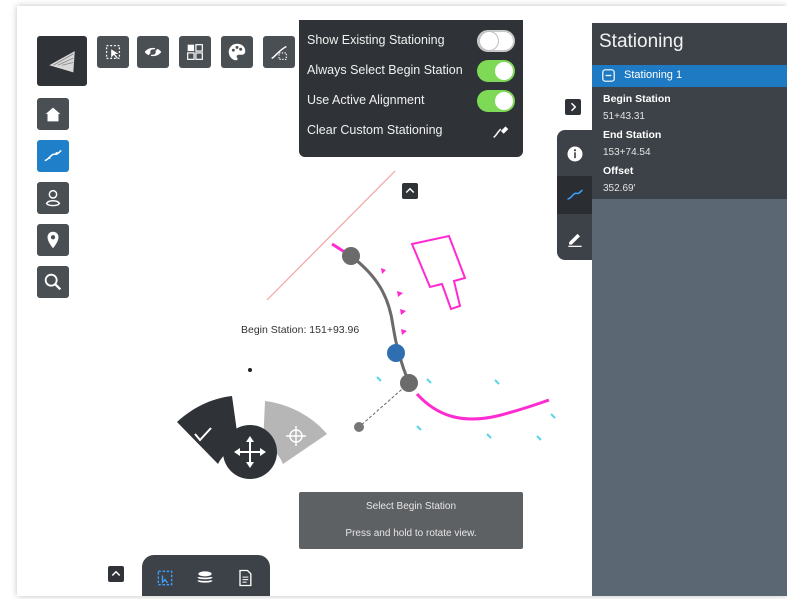  I want to click on alignment-button, so click(53, 156).